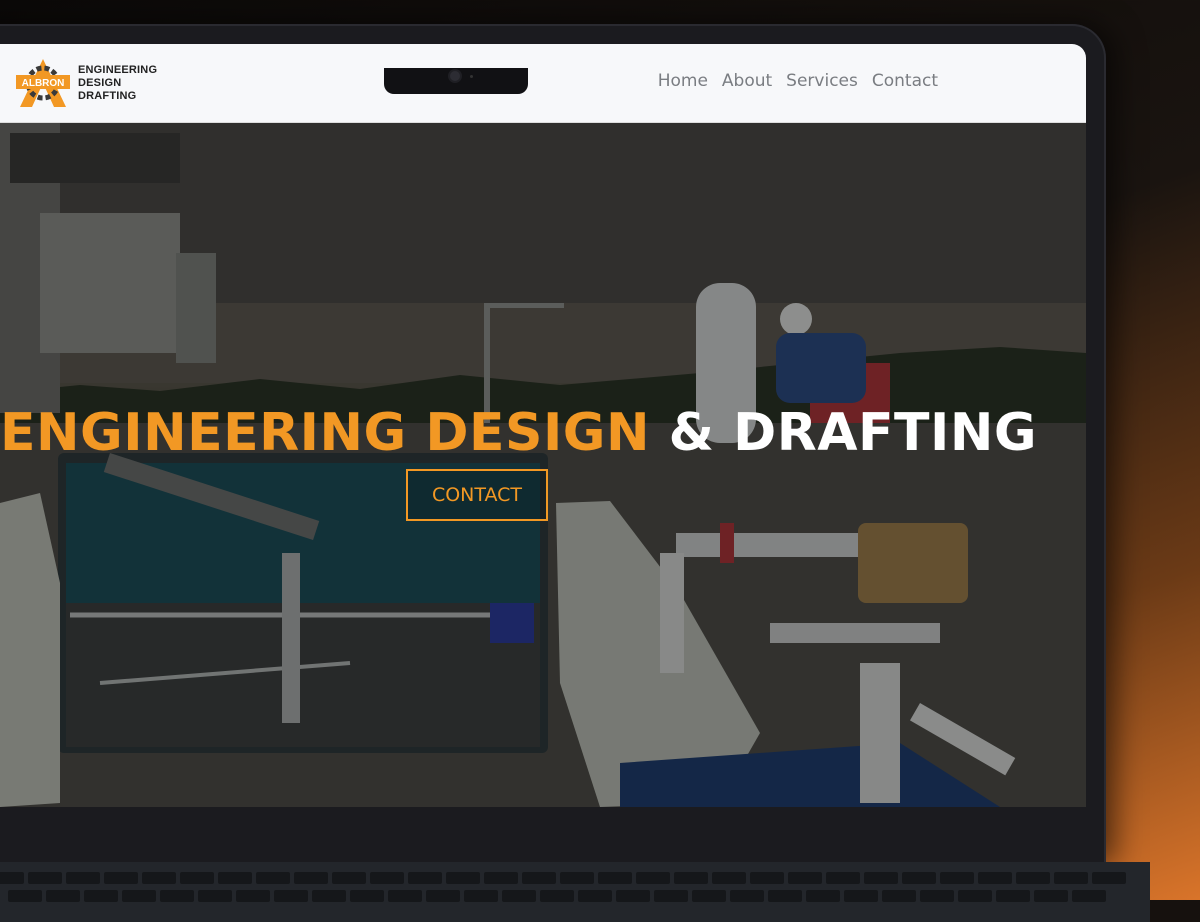 The height and width of the screenshot is (922, 1200). Describe the element at coordinates (118, 70) in the screenshot. I see `logo-line: ENGINEERING` at that location.